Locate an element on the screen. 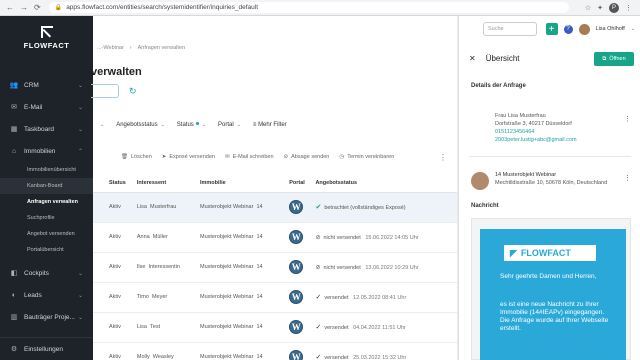 The height and width of the screenshot is (360, 640). filter-portal: Portal ⌄ is located at coordinates (229, 125).